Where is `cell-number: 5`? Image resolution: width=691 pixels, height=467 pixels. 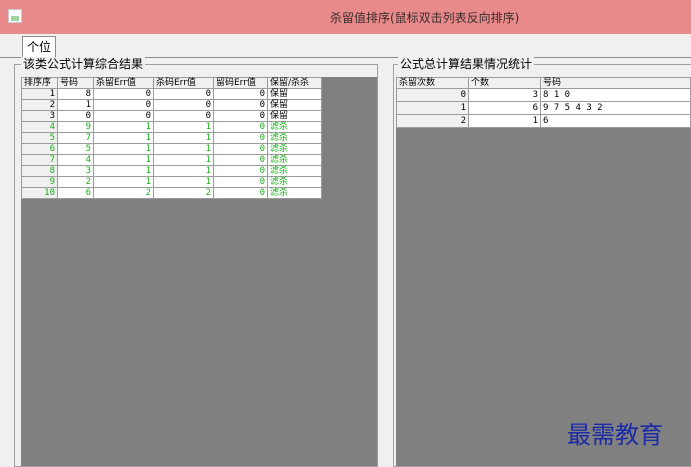 cell-number: 5 is located at coordinates (75, 149).